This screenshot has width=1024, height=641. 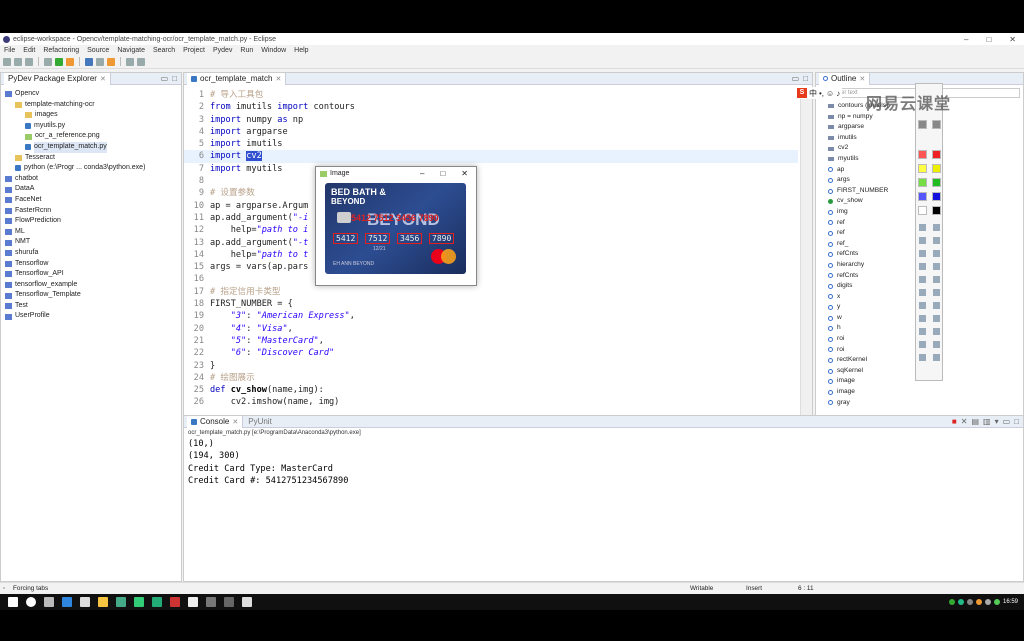 What do you see at coordinates (396, 173) in the screenshot?
I see `image-window-titlebar: Image – □ ✕` at bounding box center [396, 173].